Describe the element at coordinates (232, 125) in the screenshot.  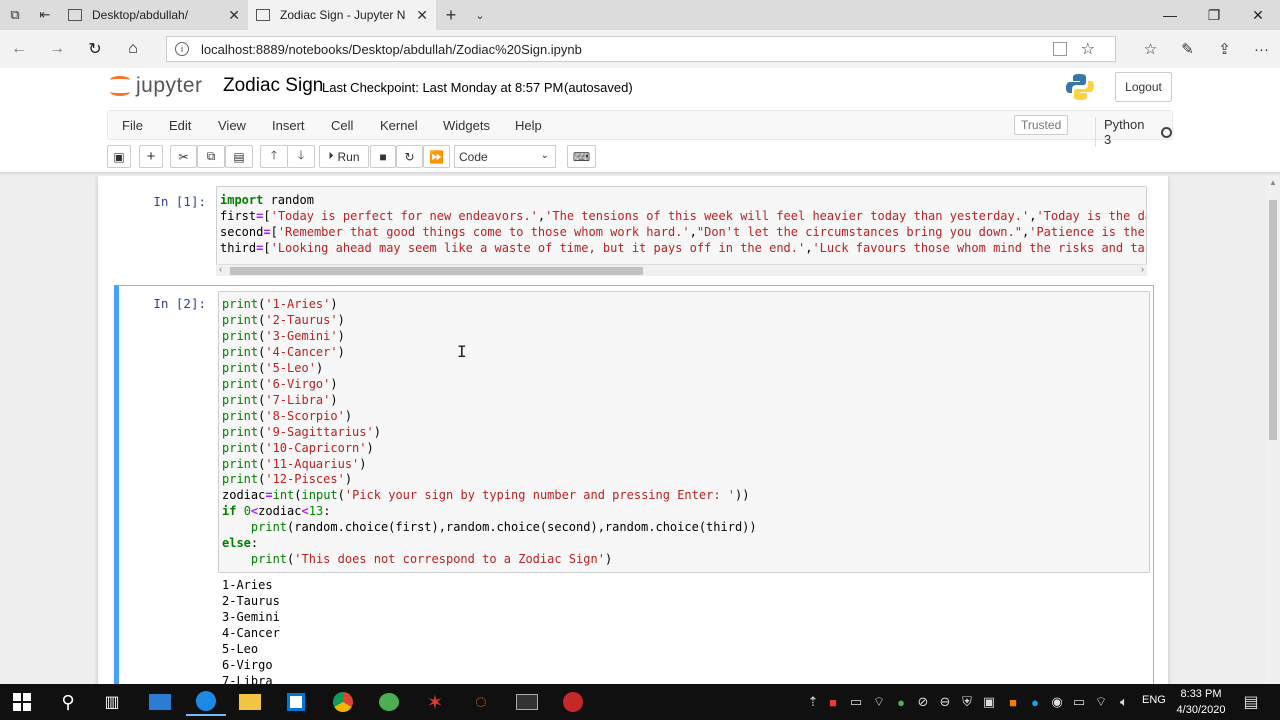
I see `menu-view: View` at that location.